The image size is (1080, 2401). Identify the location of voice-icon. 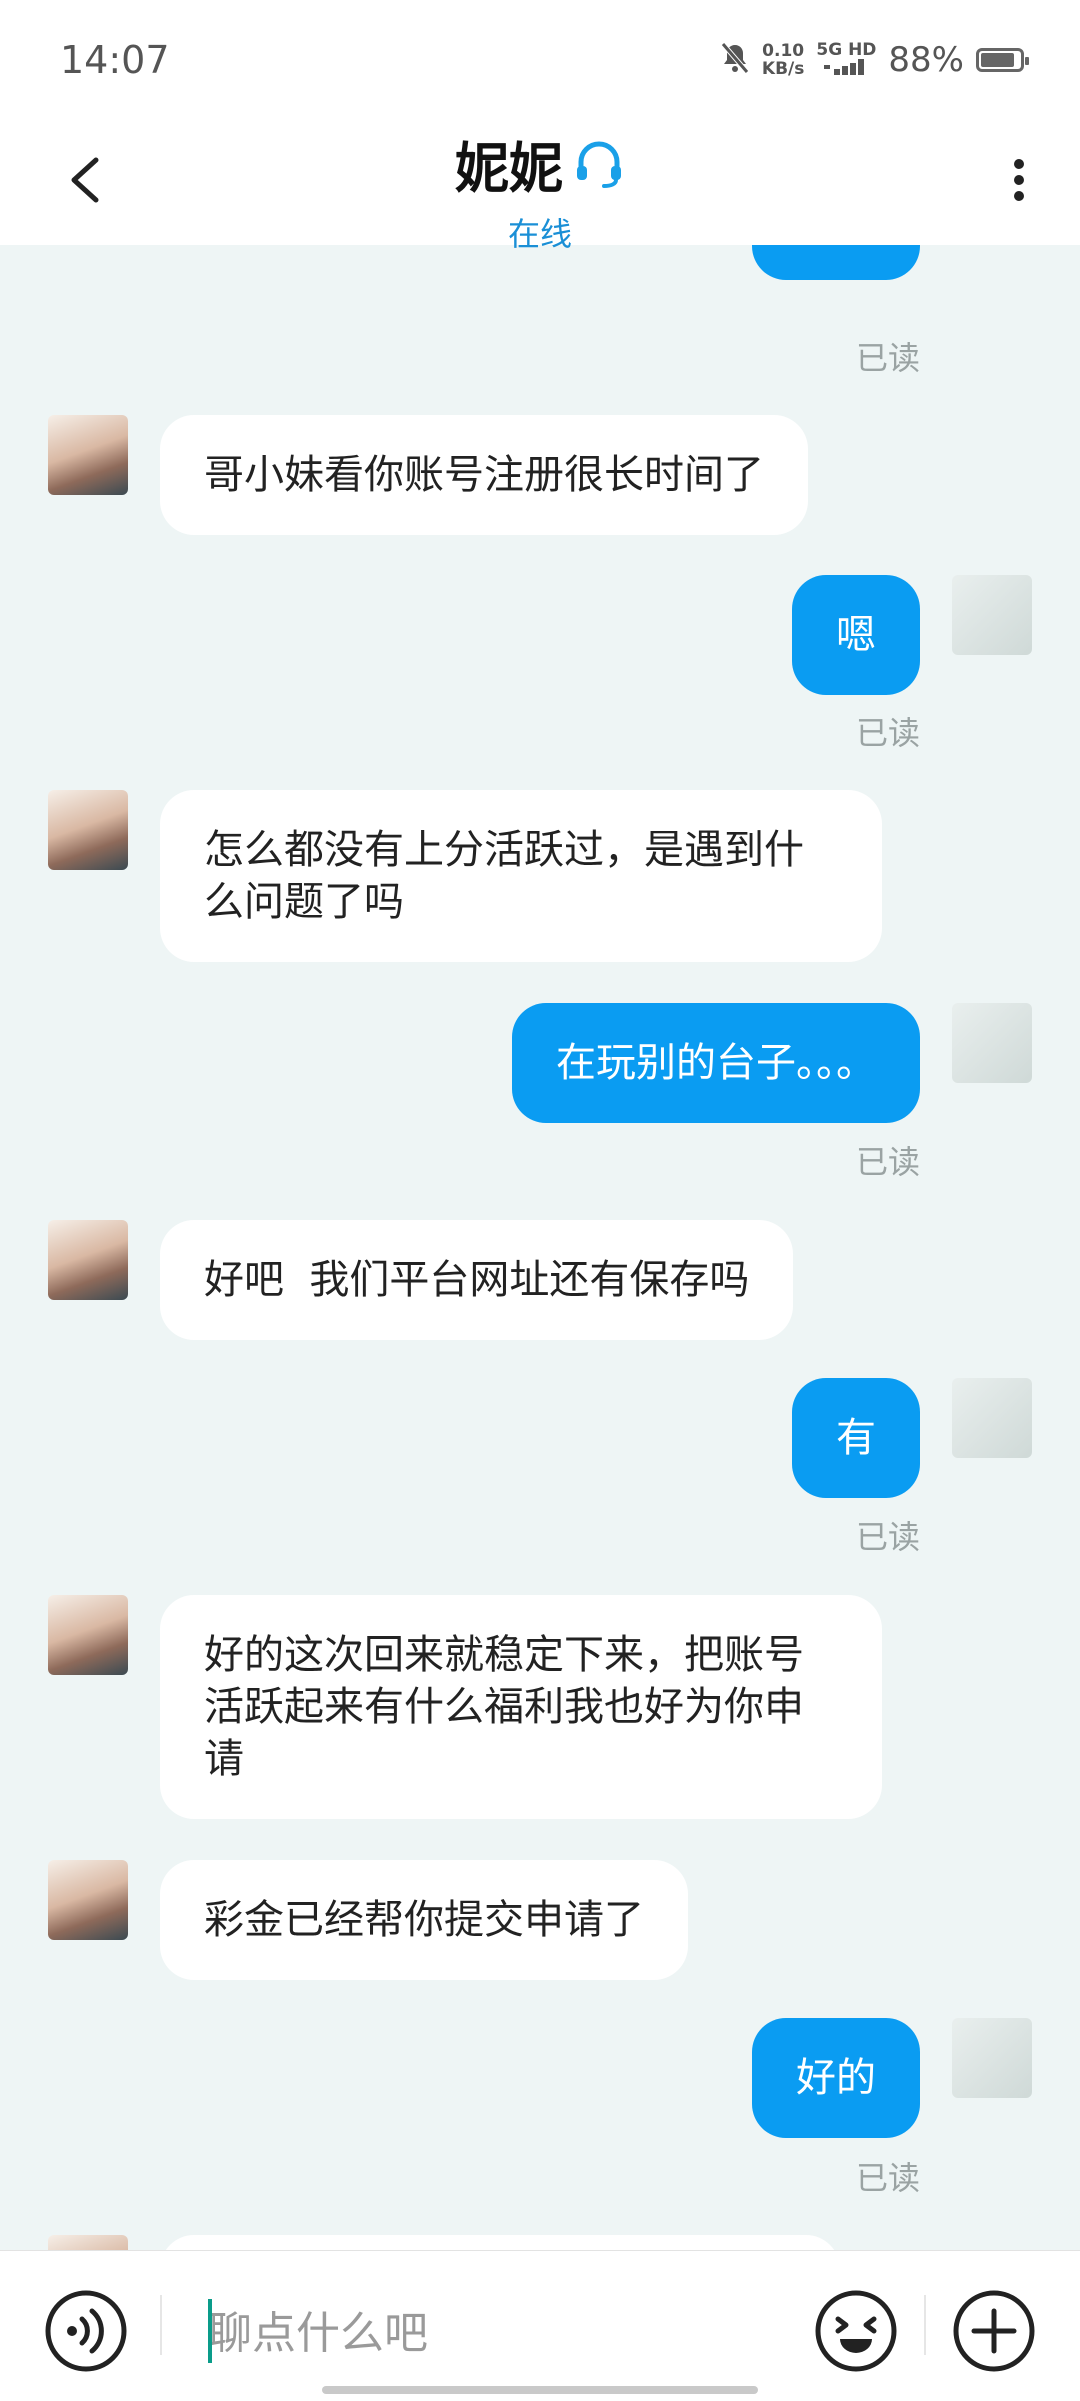
(86, 2331).